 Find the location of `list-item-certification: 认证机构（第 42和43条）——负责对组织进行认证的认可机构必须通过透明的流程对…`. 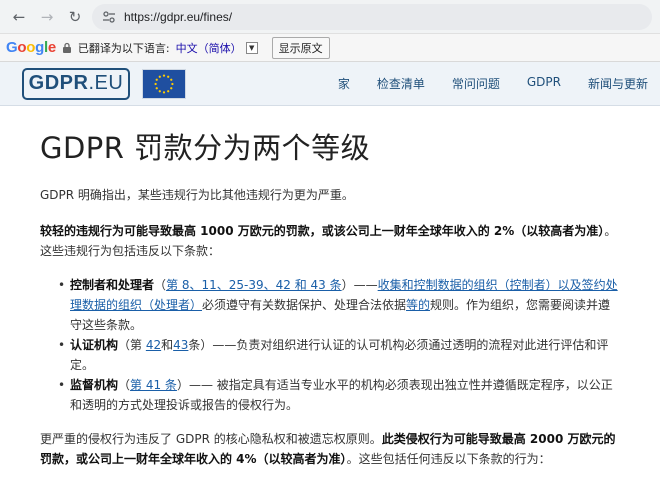

list-item-certification: 认证机构（第 42和43条）——负责对组织进行认证的认可机构必须通过透明的流程对… is located at coordinates (339, 355).